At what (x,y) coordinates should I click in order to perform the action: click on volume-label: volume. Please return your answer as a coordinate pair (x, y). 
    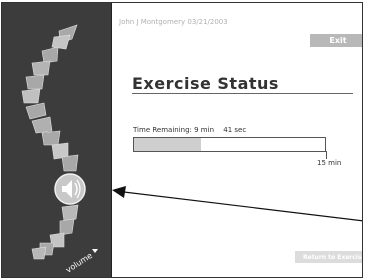
    Looking at the image, I should click on (79, 263).